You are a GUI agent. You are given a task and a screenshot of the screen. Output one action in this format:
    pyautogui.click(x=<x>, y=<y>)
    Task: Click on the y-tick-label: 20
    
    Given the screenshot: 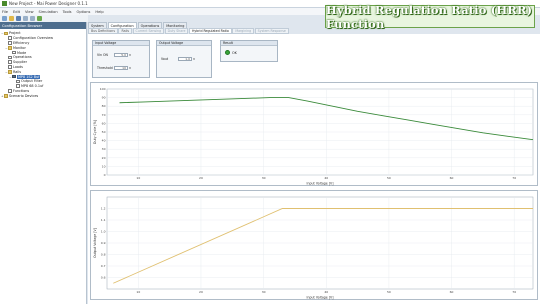 What is the action you would take?
    pyautogui.click(x=104, y=158)
    